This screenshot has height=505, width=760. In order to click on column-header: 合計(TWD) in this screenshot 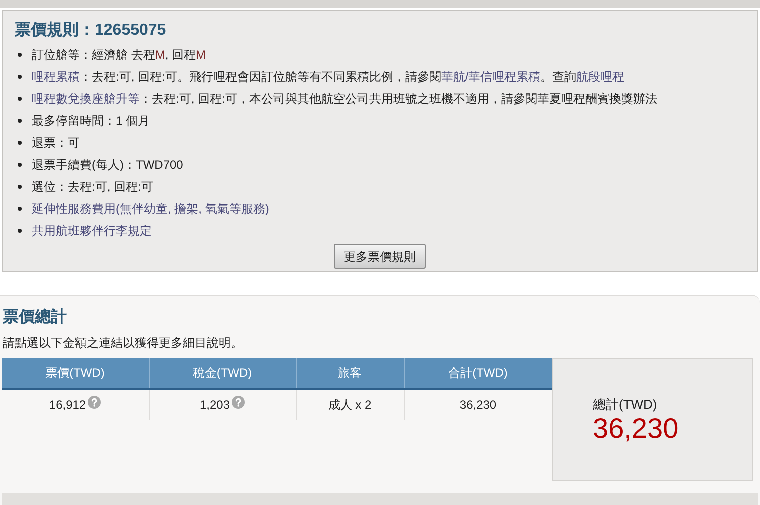, I will do `click(478, 373)`.